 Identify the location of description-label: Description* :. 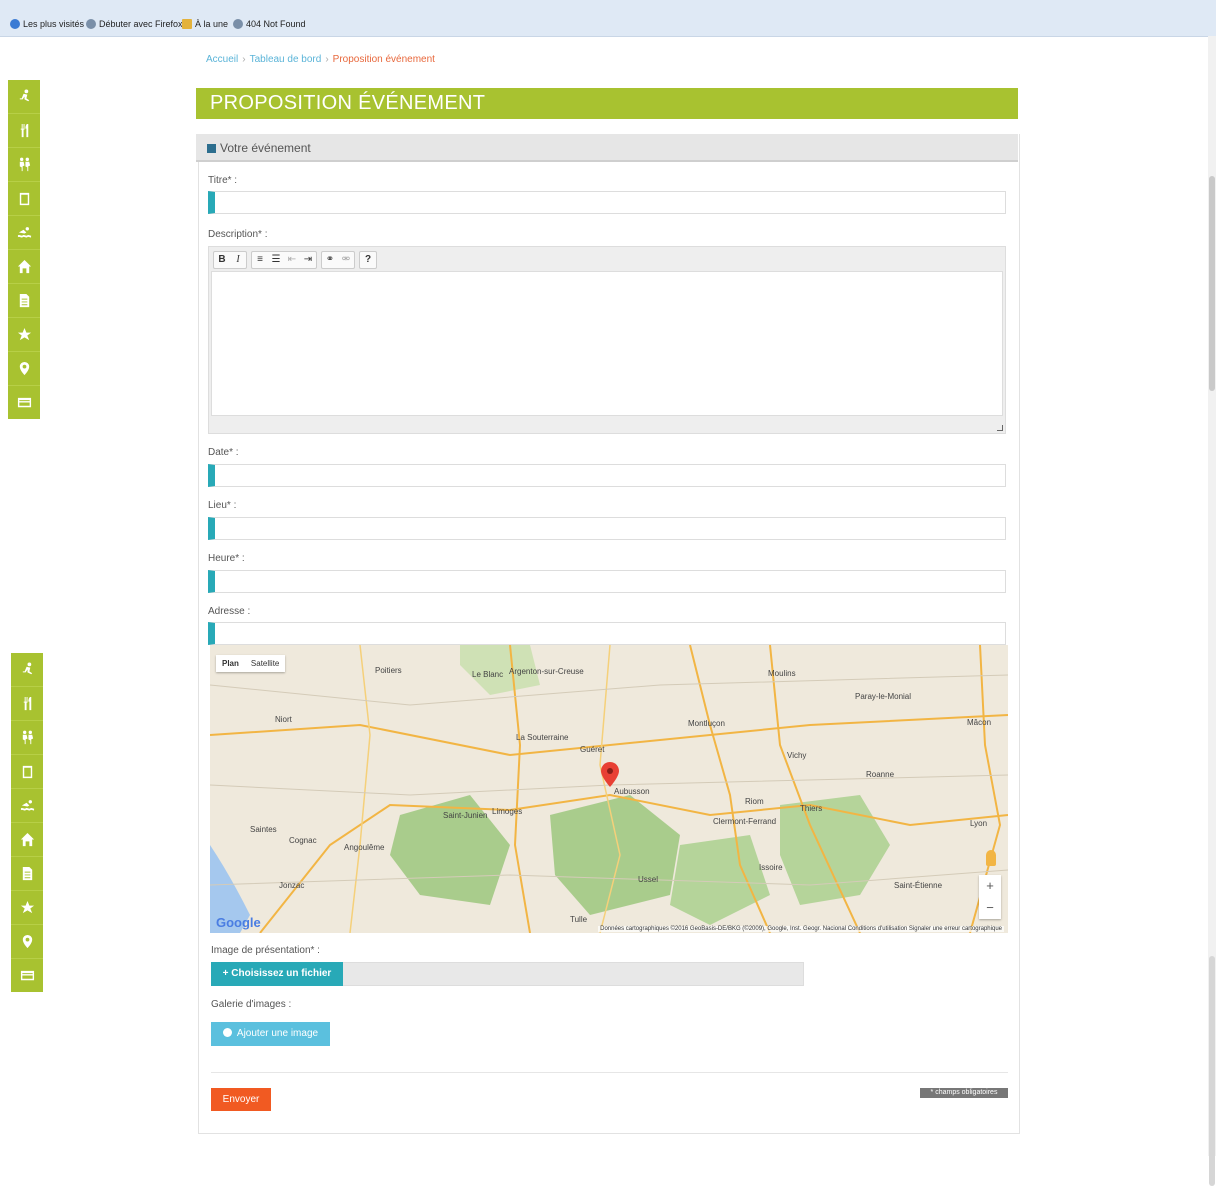
(238, 234).